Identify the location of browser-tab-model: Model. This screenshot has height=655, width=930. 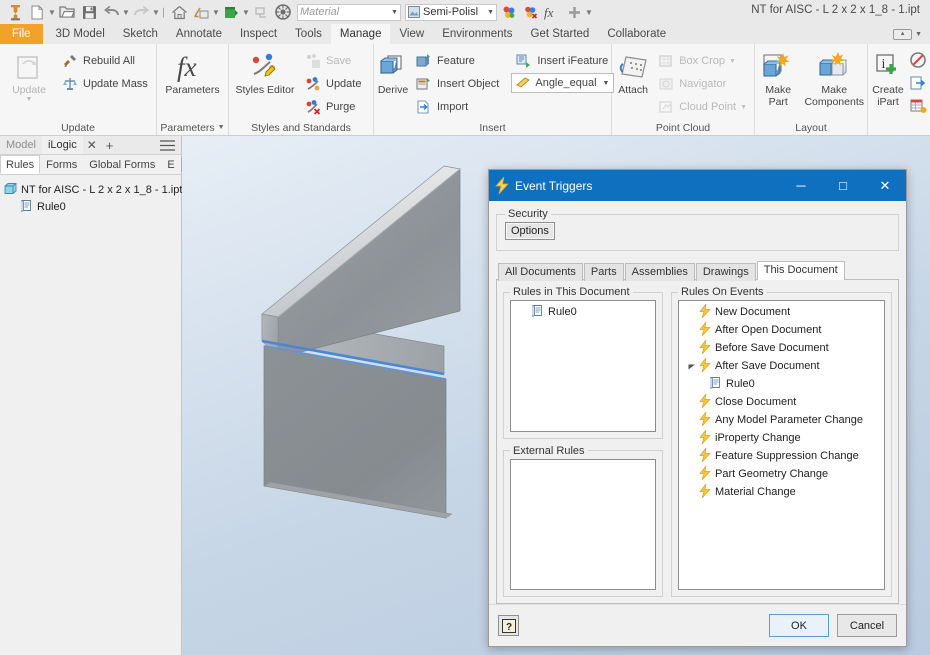
(21, 145).